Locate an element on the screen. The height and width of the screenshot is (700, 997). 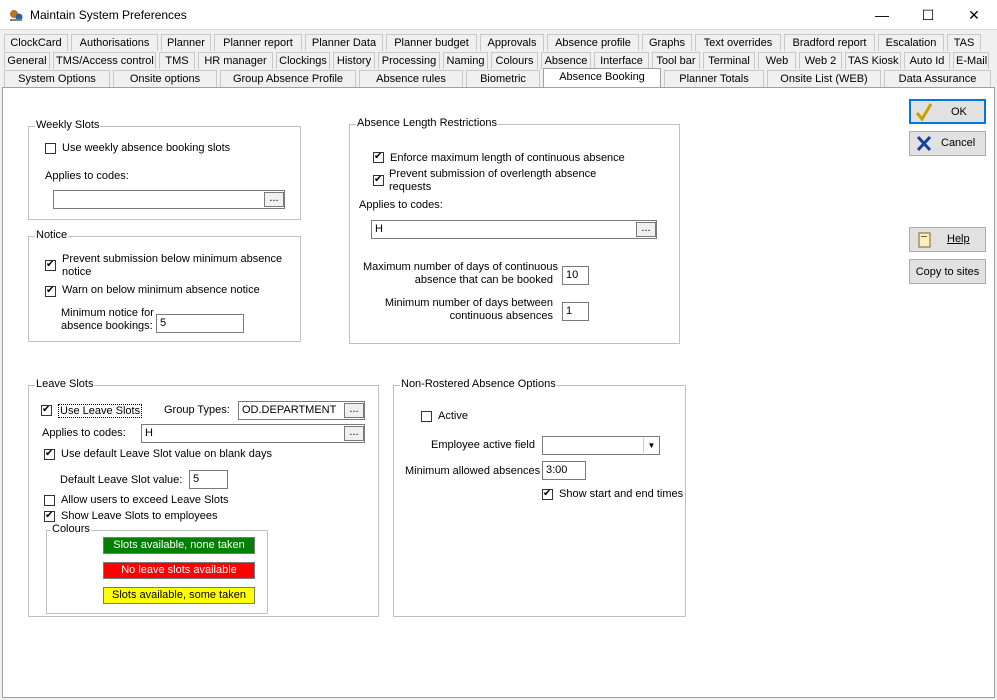
weekly-applies-input is located at coordinates (169, 199).